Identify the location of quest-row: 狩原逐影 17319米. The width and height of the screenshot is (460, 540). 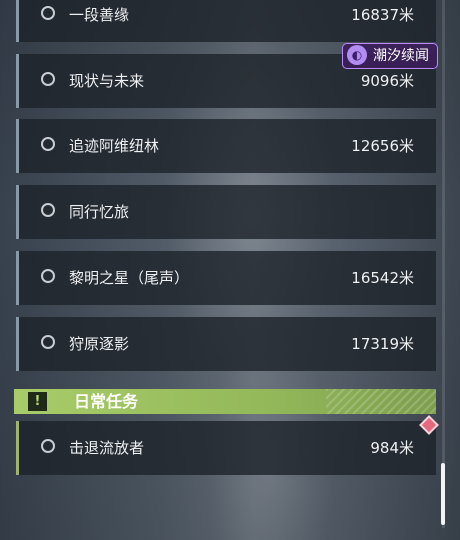
(226, 344).